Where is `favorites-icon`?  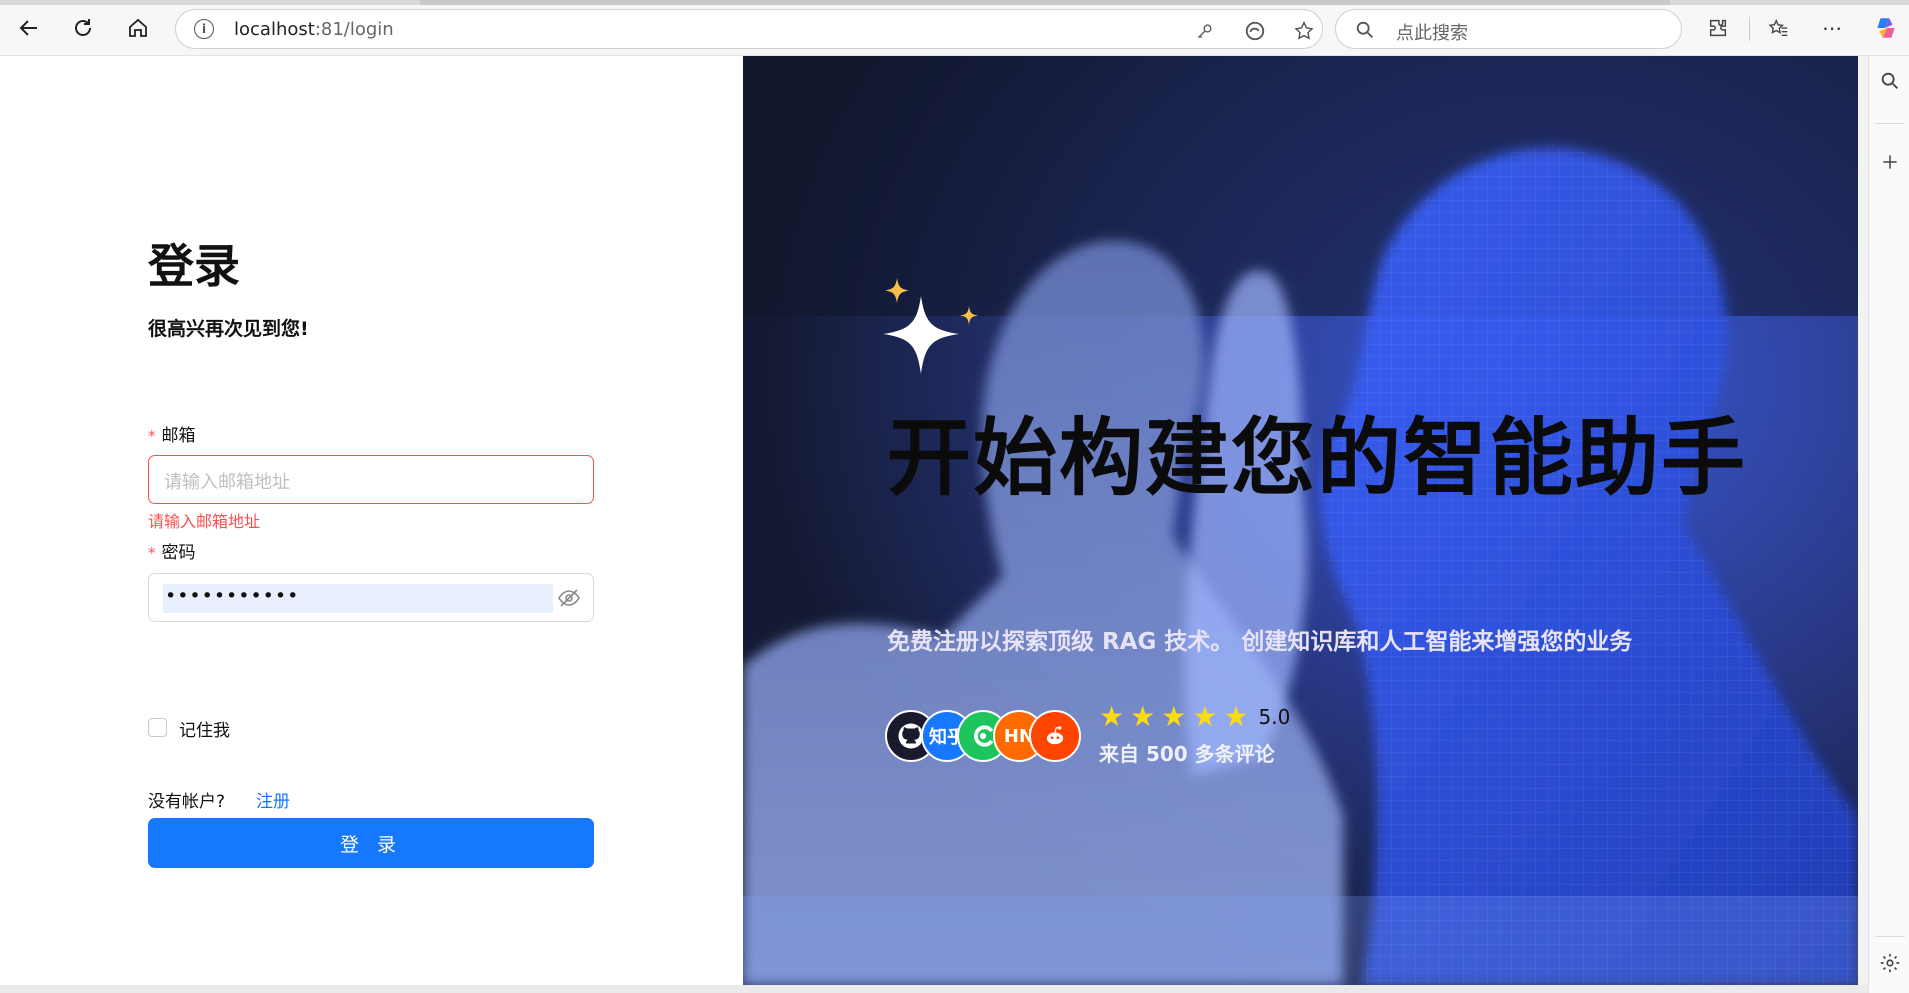 favorites-icon is located at coordinates (1779, 28).